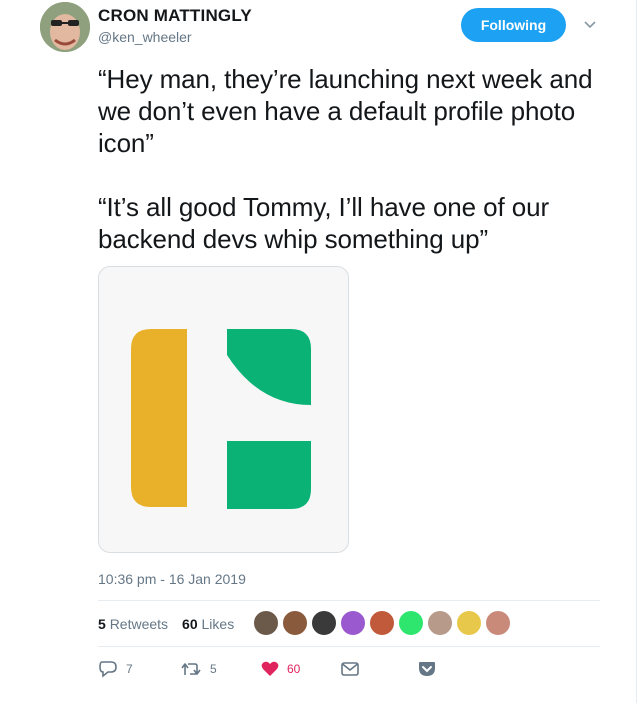 This screenshot has height=703, width=641. I want to click on logo-bar, so click(159, 418).